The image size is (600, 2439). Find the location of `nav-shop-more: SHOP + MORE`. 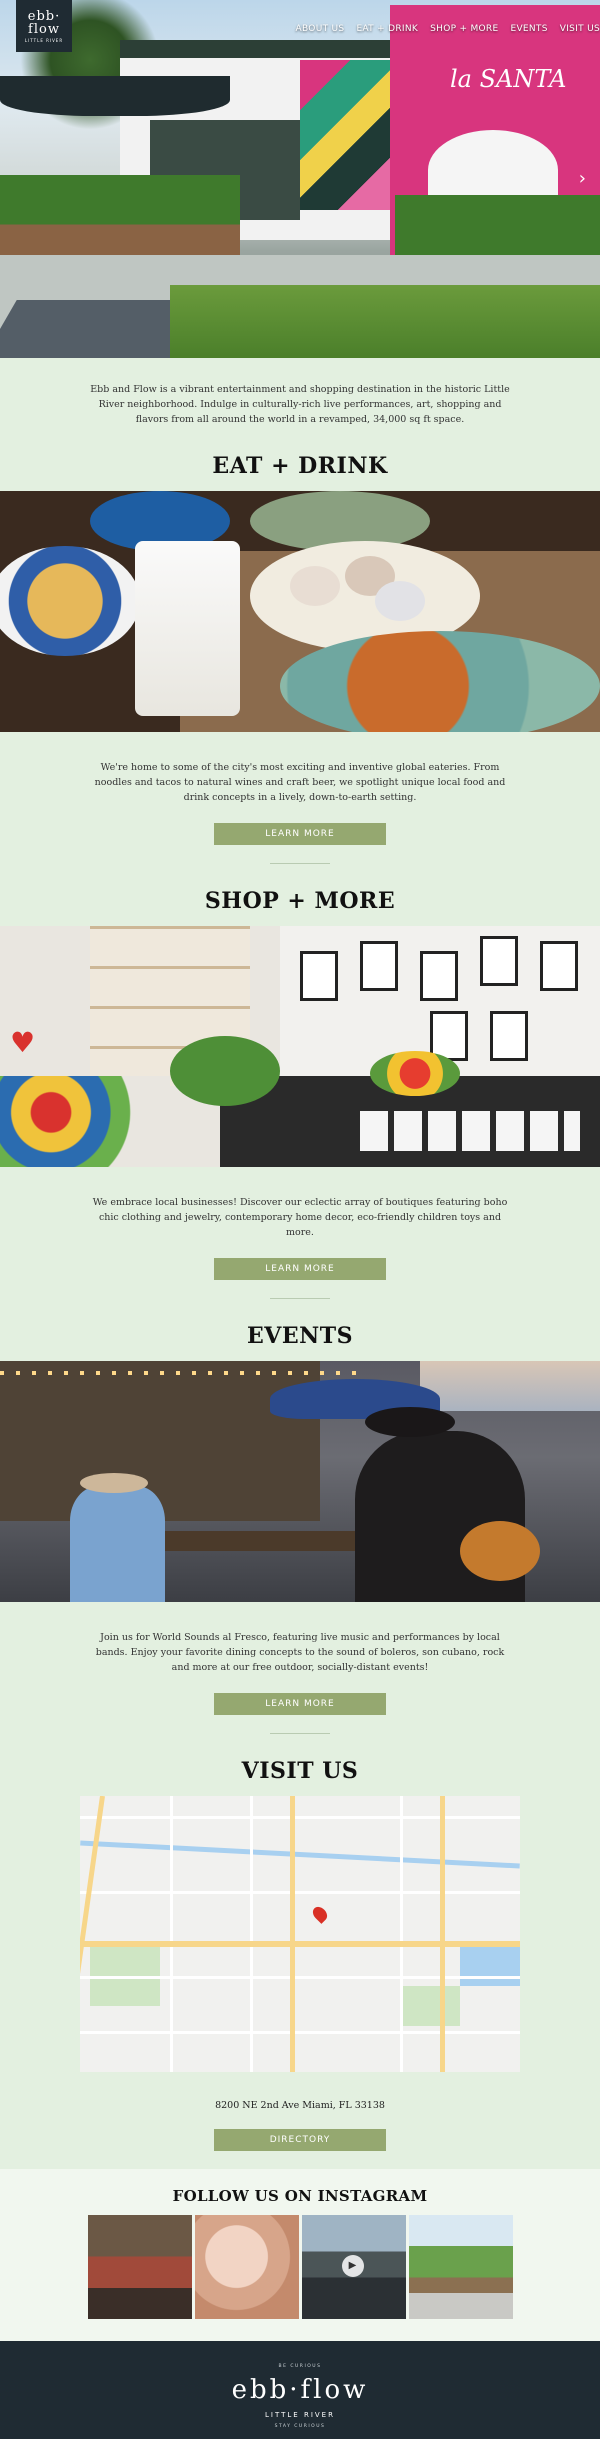

nav-shop-more: SHOP + MORE is located at coordinates (464, 29).